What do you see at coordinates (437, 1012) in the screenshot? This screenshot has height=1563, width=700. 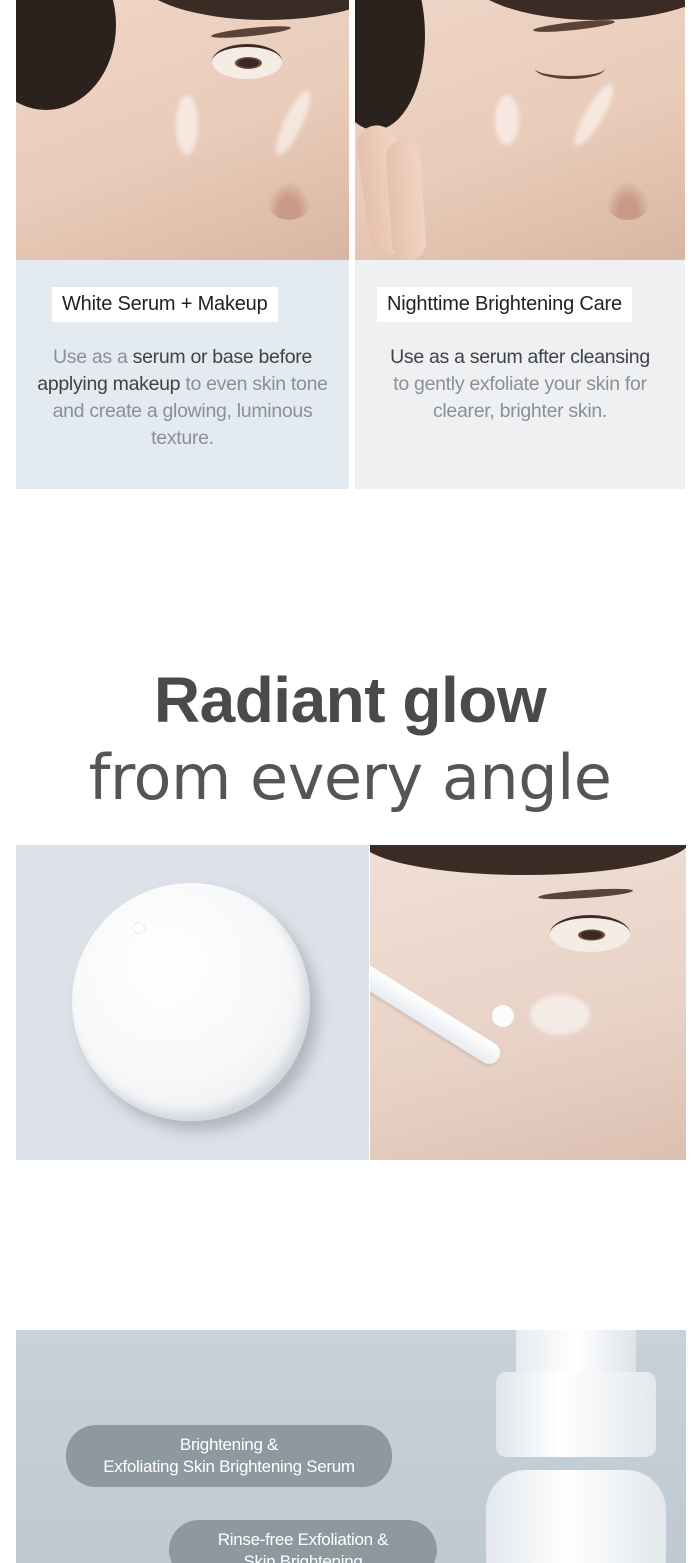 I see `dropper` at bounding box center [437, 1012].